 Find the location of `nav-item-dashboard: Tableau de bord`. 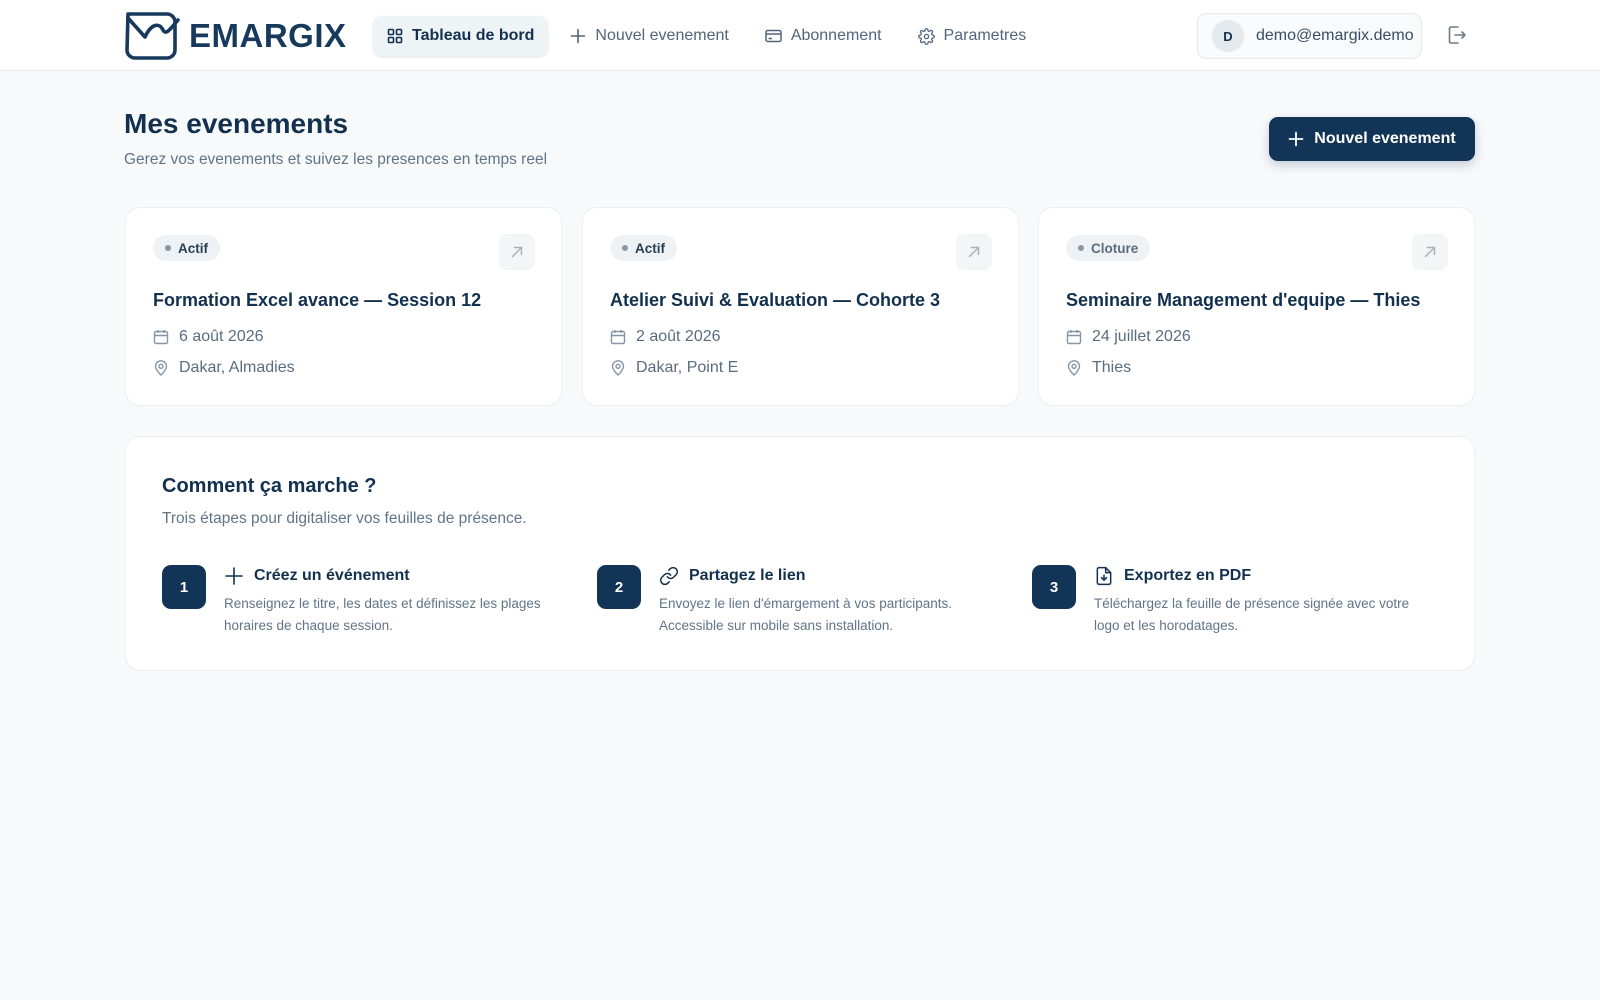

nav-item-dashboard: Tableau de bord is located at coordinates (461, 36).